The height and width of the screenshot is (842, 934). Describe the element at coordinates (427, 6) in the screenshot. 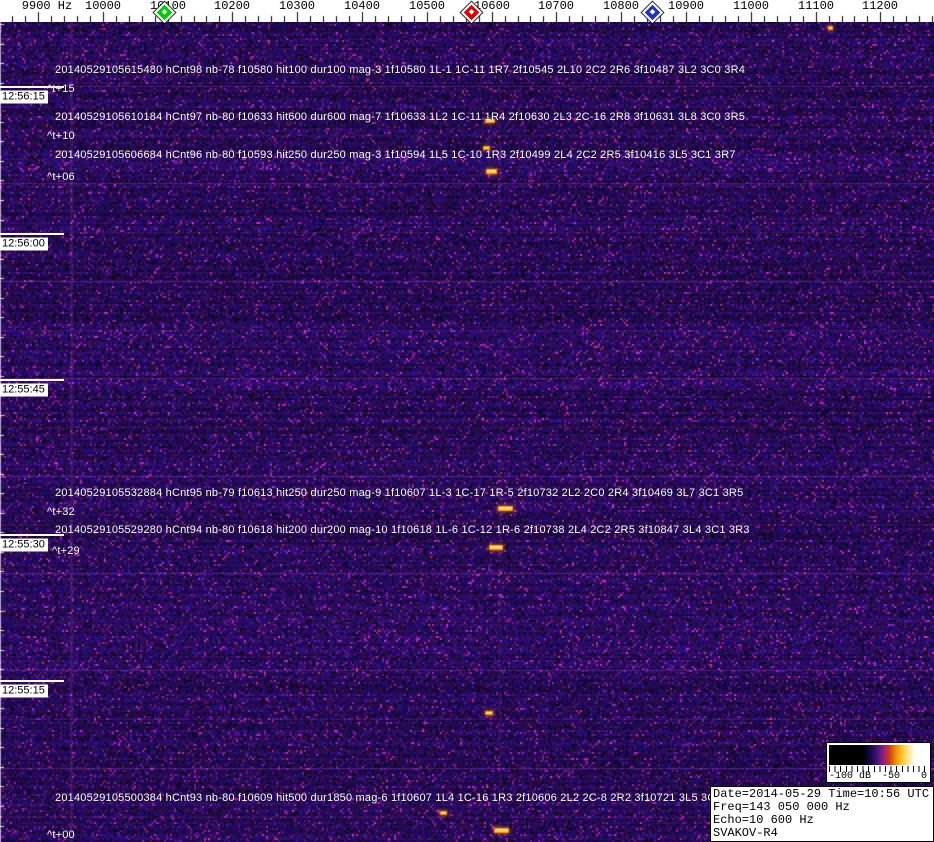

I see `freq-tick-label: 10500` at that location.